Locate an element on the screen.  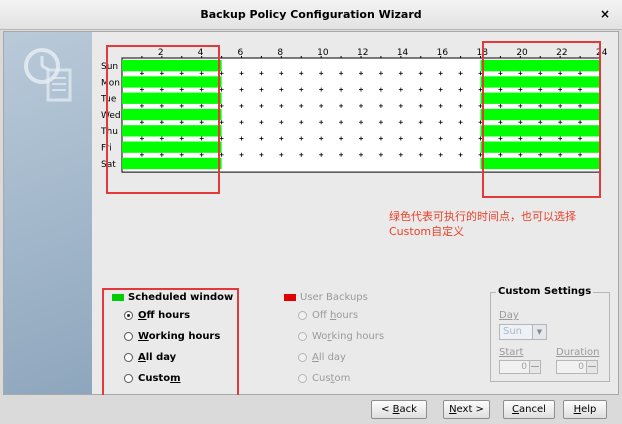
title-bar: Backup Policy Configuration Wizard × is located at coordinates (311, 15).